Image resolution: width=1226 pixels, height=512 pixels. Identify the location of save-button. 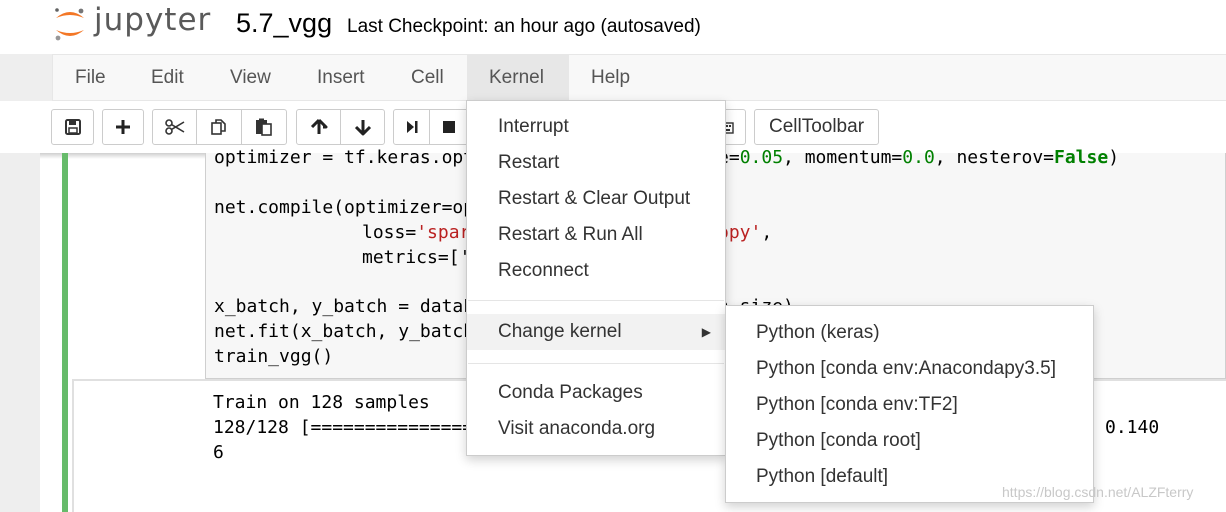
(72, 127).